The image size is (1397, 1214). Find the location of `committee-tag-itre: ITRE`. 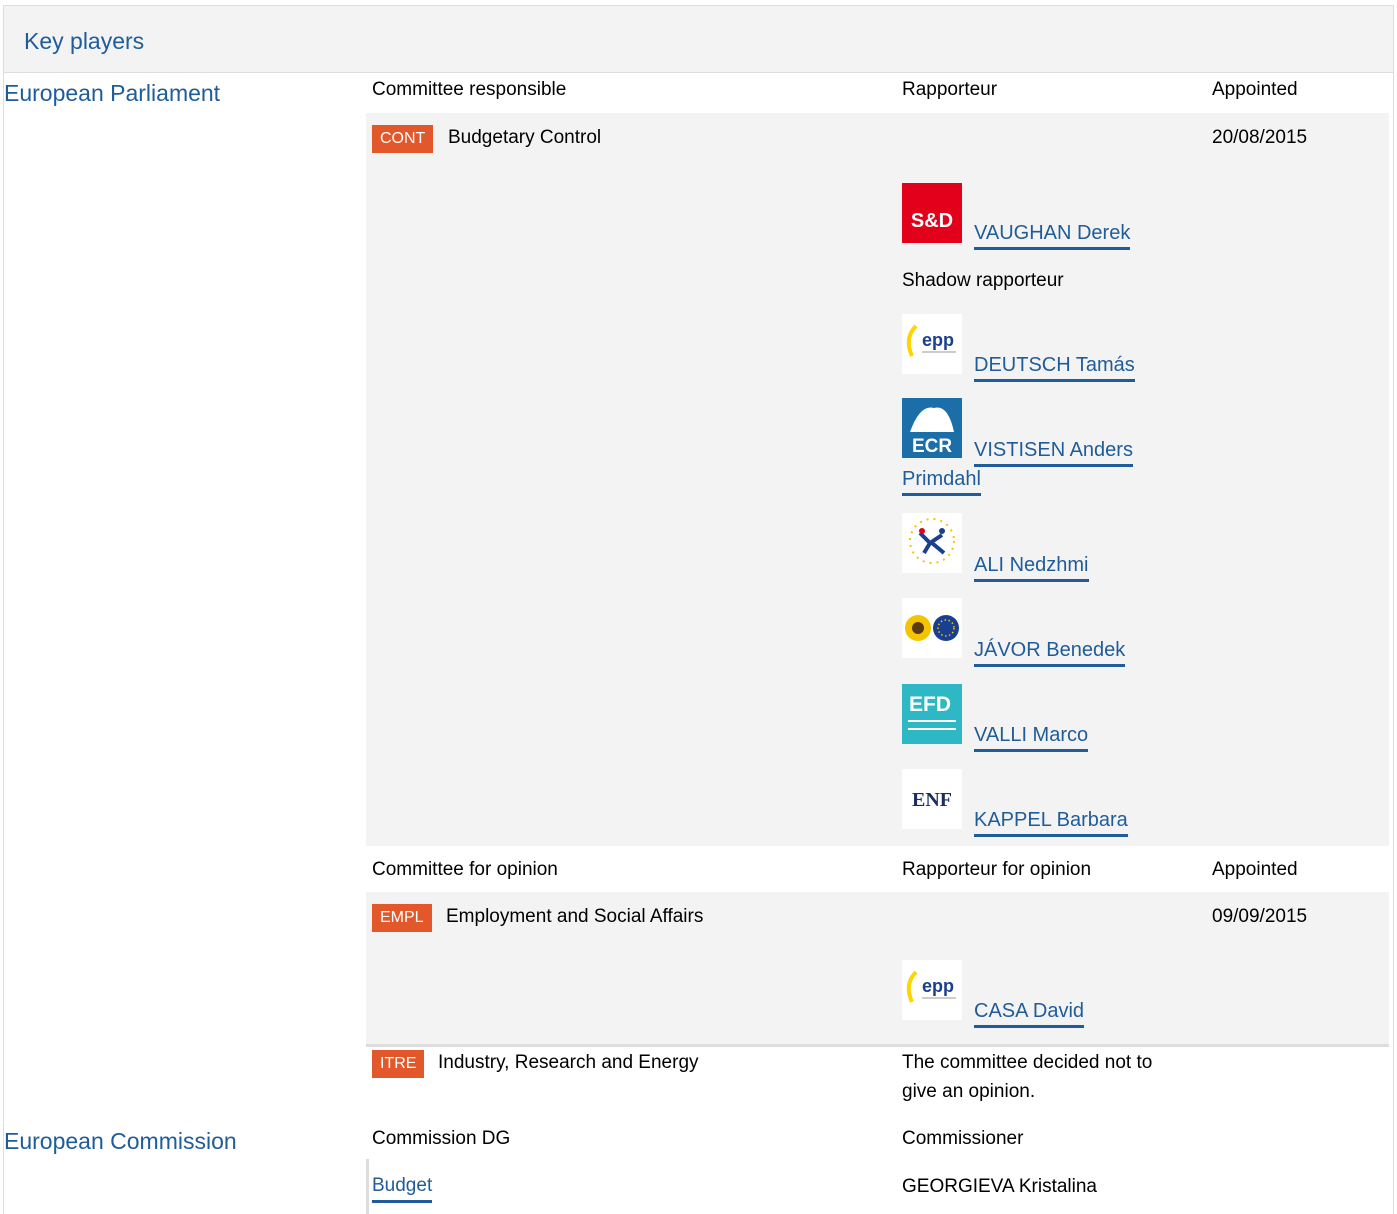

committee-tag-itre: ITRE is located at coordinates (398, 1064).